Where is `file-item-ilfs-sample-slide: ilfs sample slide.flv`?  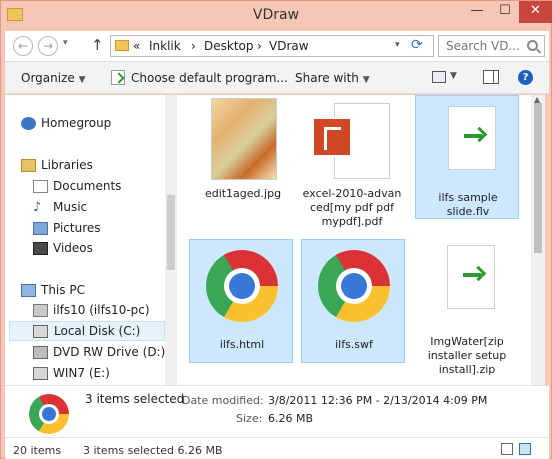 file-item-ilfs-sample-slide: ilfs sample slide.flv is located at coordinates (467, 157).